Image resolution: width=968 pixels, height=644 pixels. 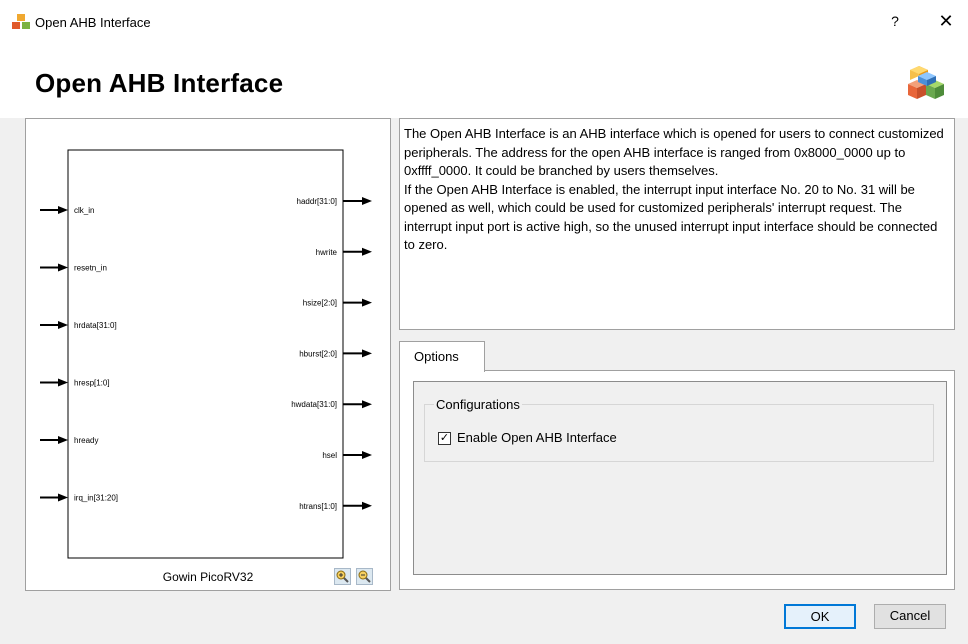 I want to click on output-port-label: hsel, so click(x=329, y=455).